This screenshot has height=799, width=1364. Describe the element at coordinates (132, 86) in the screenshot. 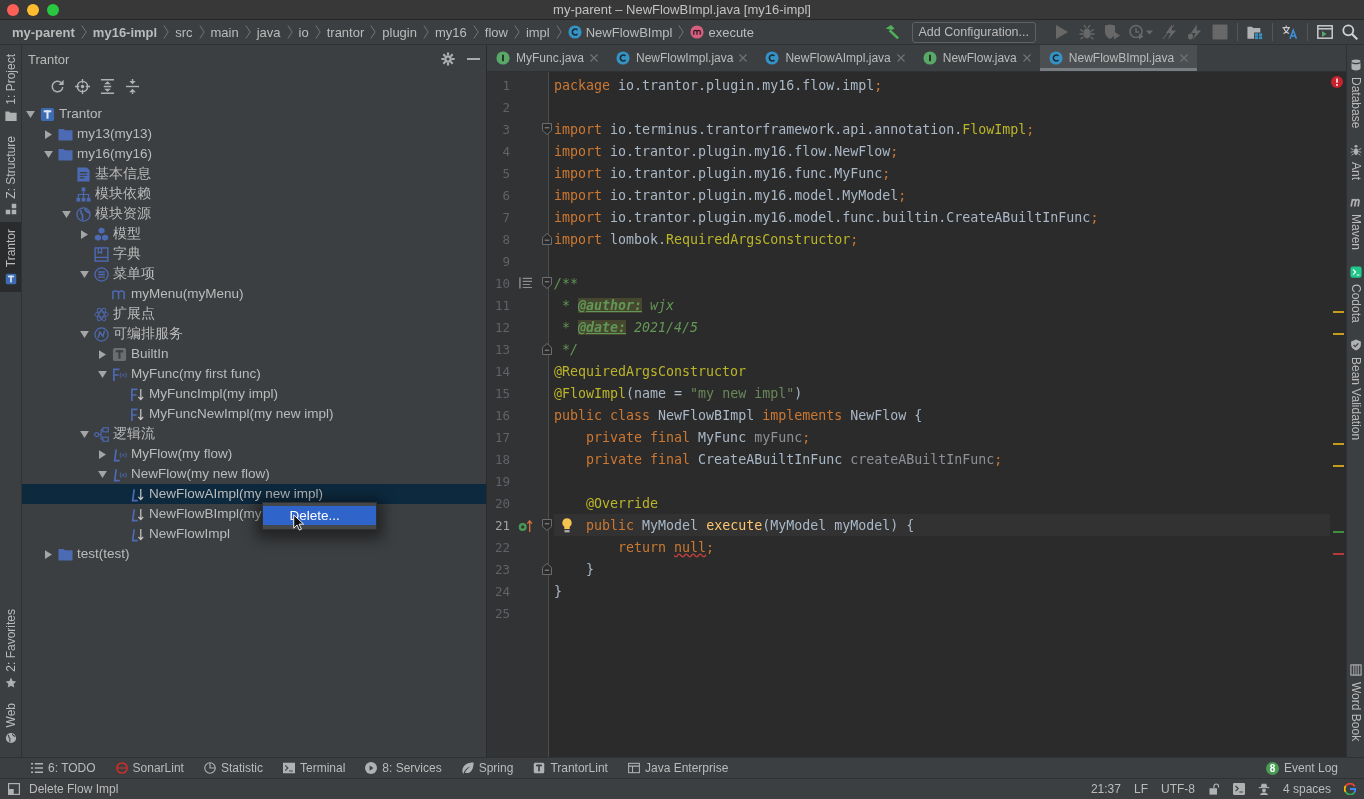

I see `collapse-all-icon` at that location.